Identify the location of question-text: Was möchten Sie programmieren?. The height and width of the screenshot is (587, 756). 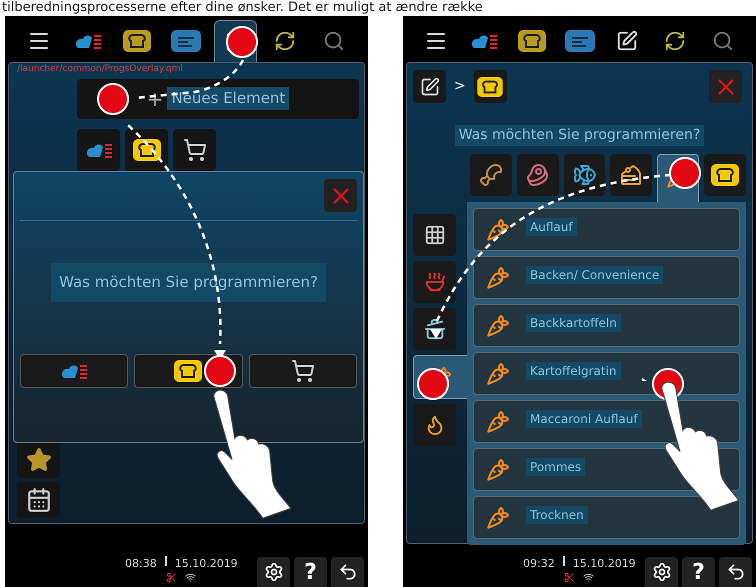
(579, 135).